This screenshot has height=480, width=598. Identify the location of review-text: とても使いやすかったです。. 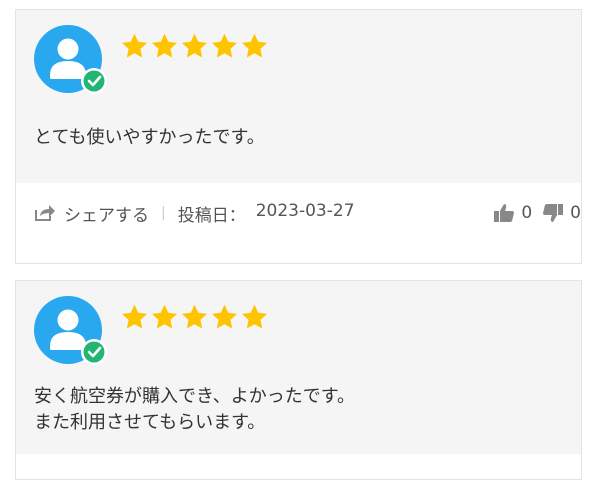
(149, 137).